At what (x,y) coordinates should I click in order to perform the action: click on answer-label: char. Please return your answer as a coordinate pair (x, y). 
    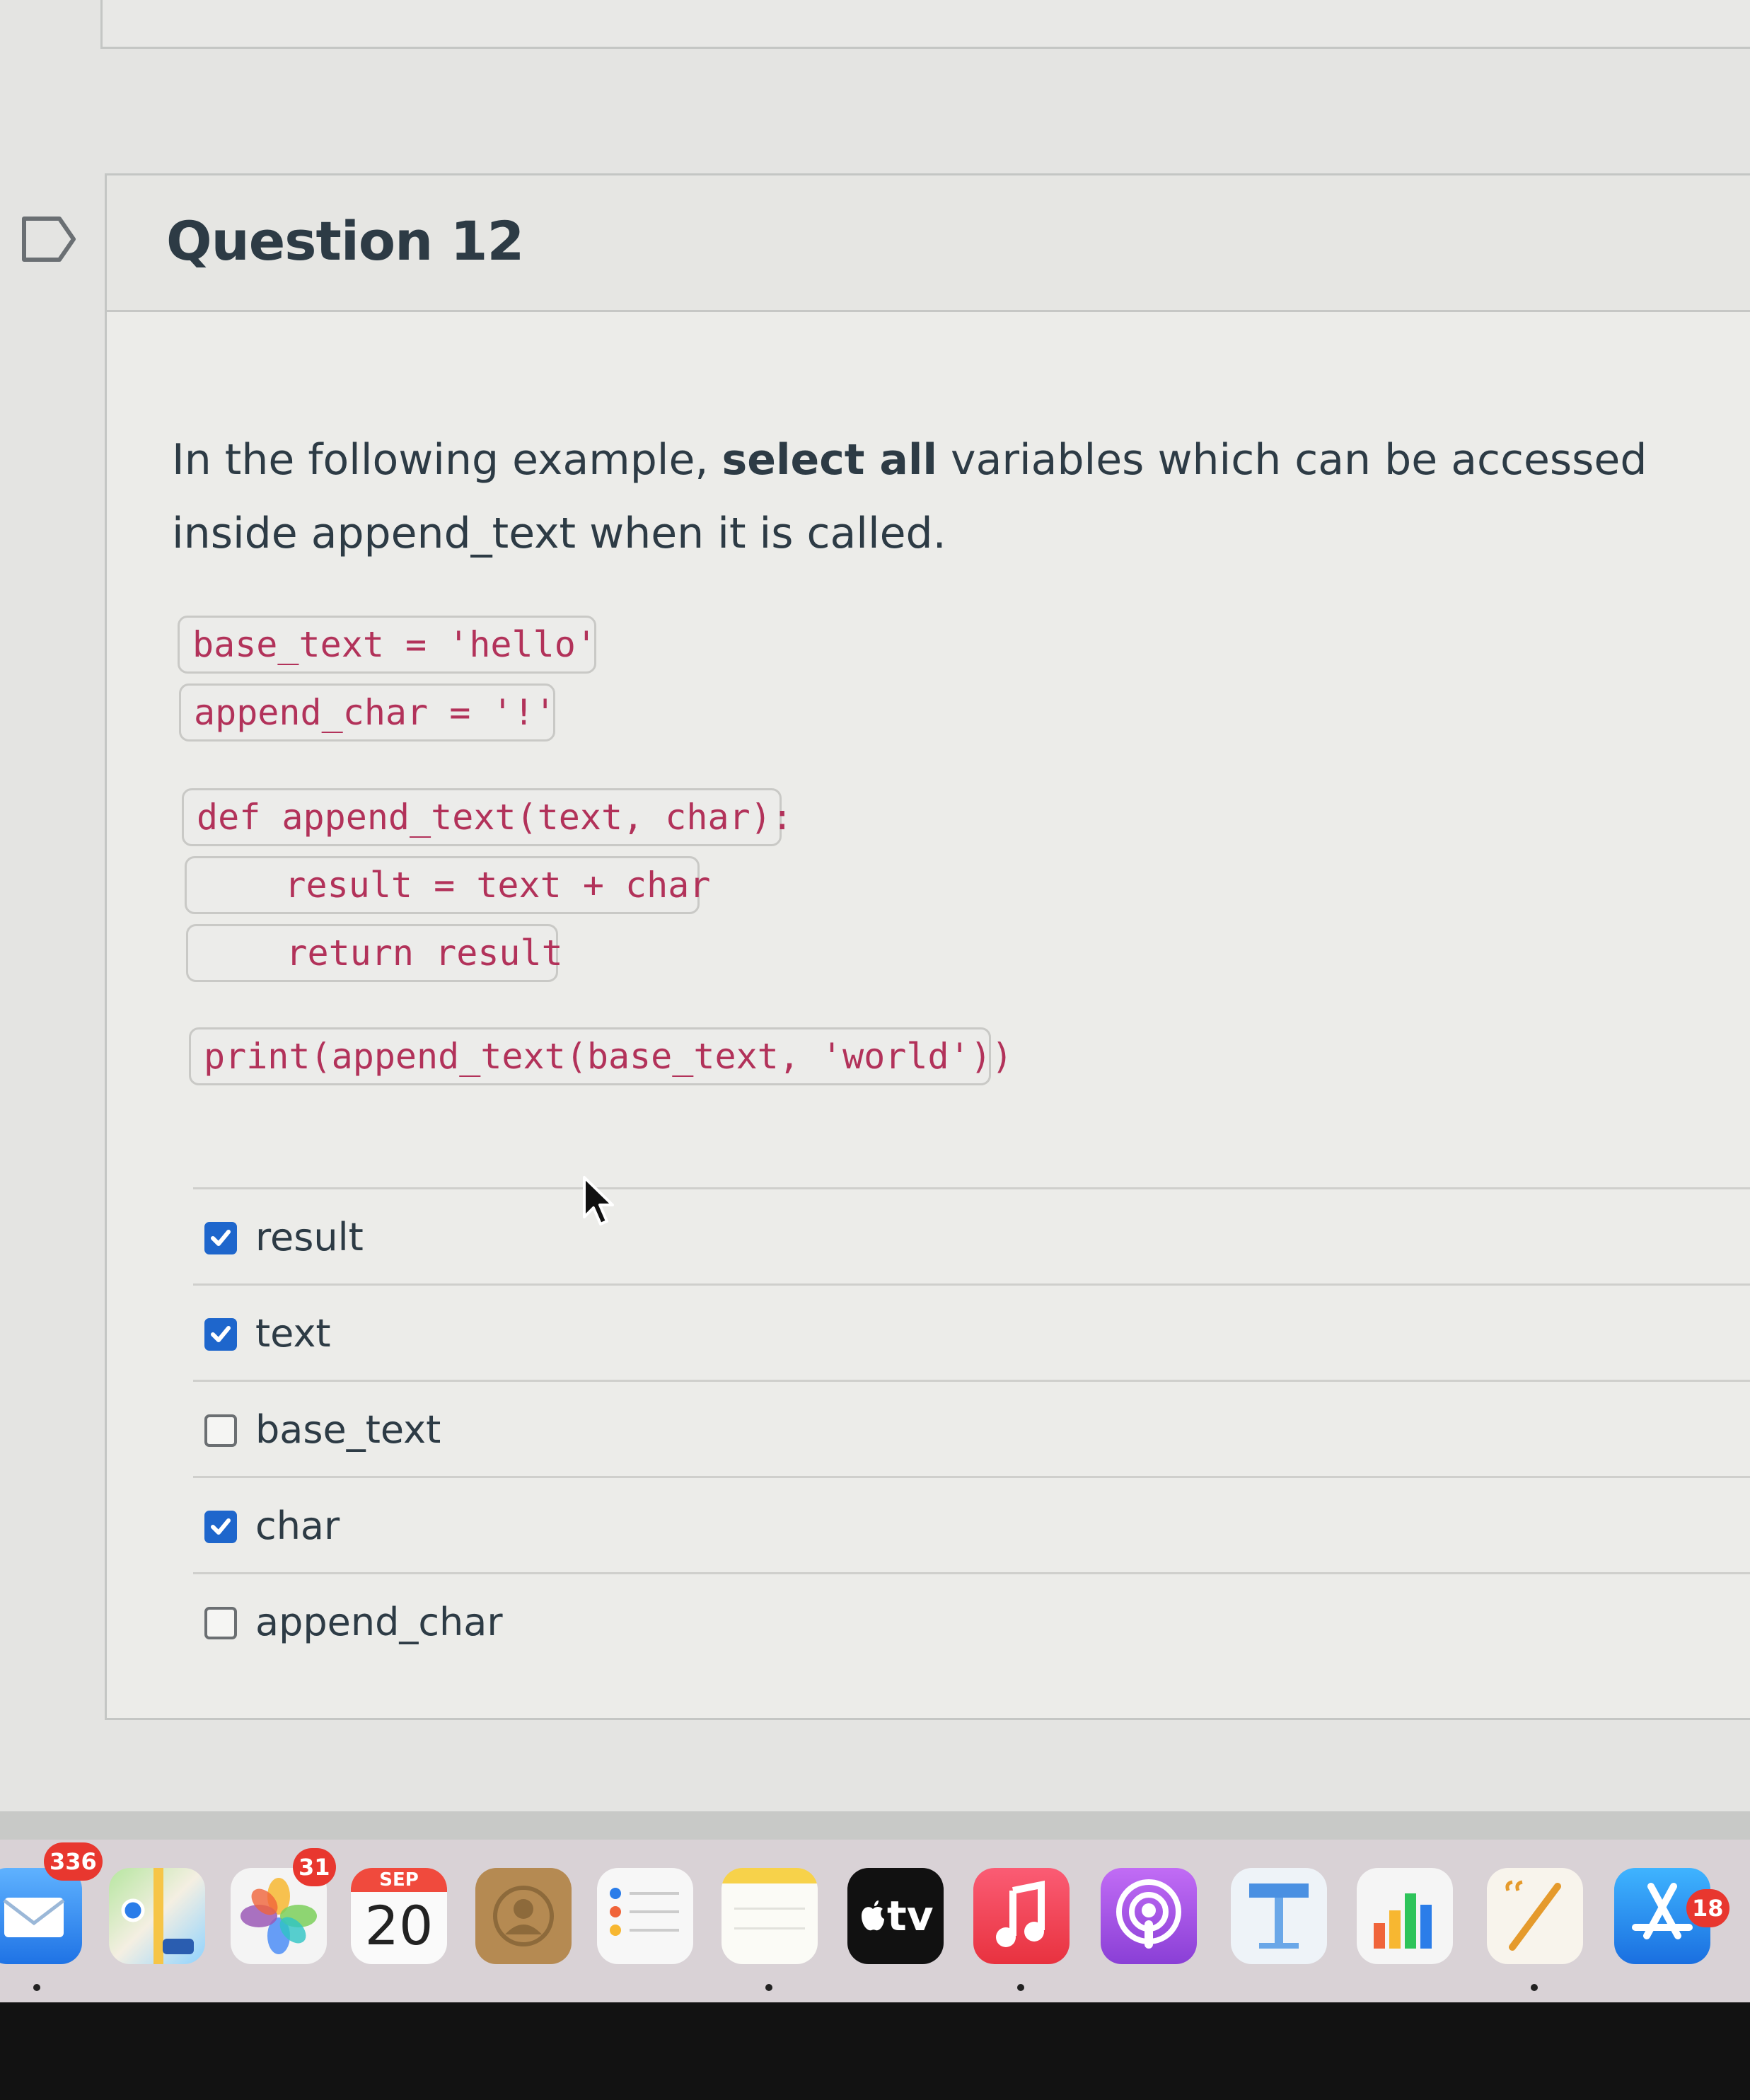
    Looking at the image, I should click on (297, 1526).